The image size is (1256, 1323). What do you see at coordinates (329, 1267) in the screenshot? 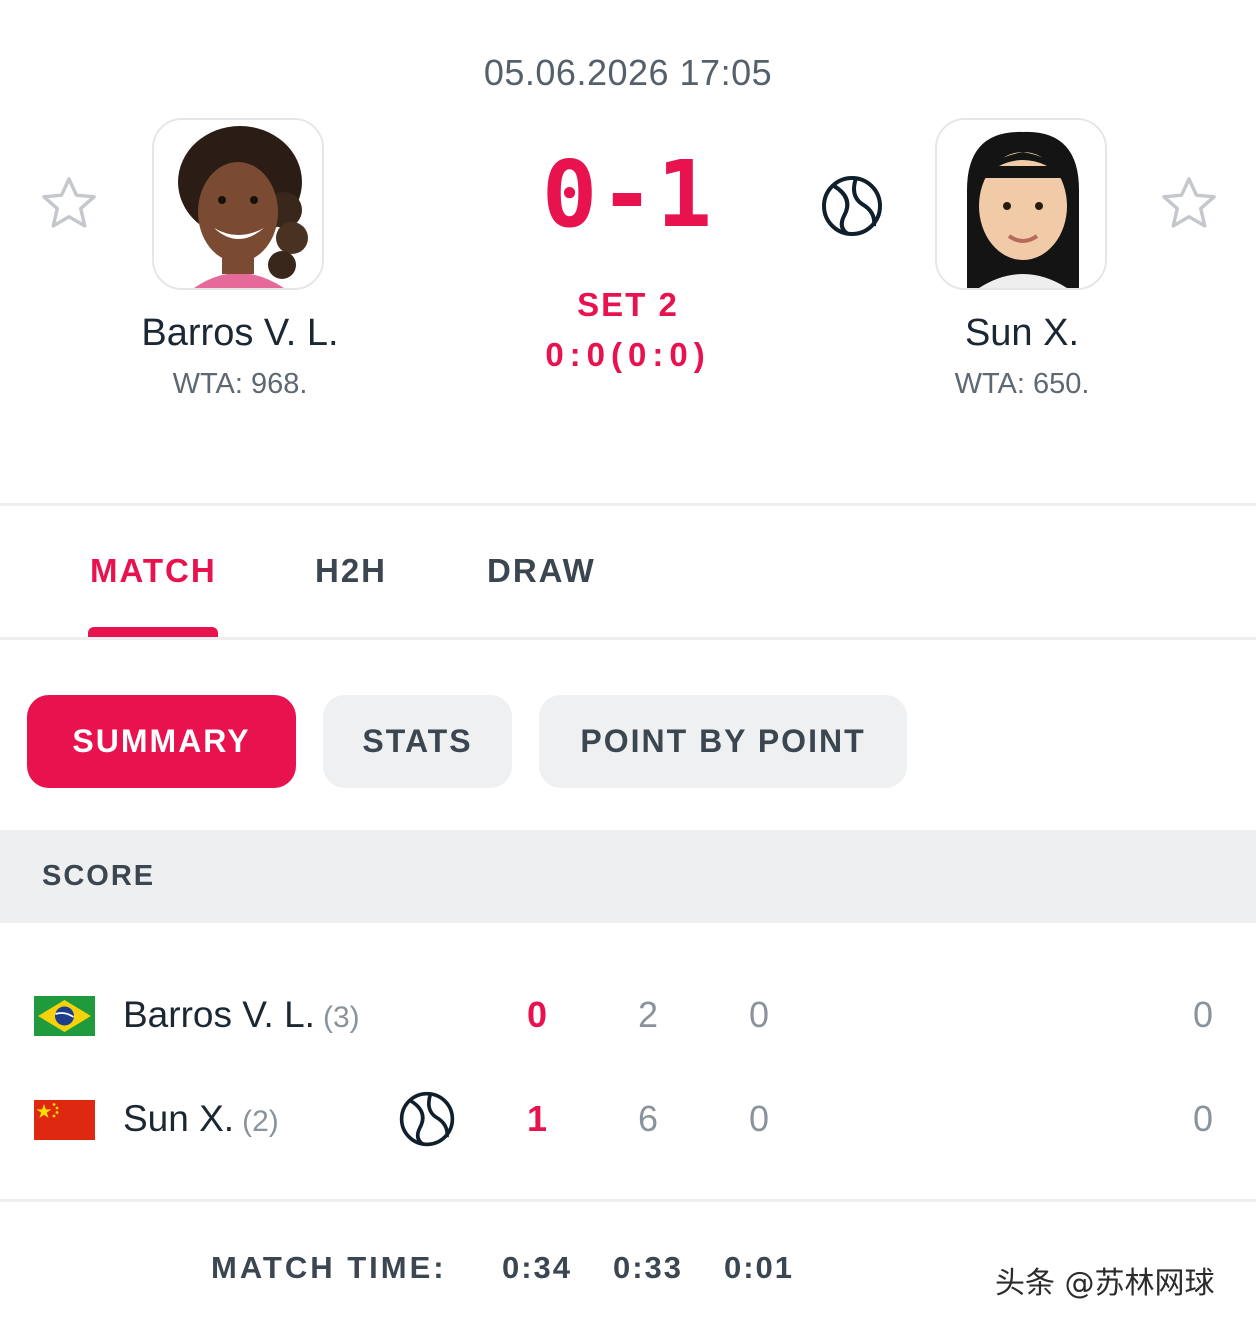
I see `match-time-label: MATCH TIME:` at bounding box center [329, 1267].